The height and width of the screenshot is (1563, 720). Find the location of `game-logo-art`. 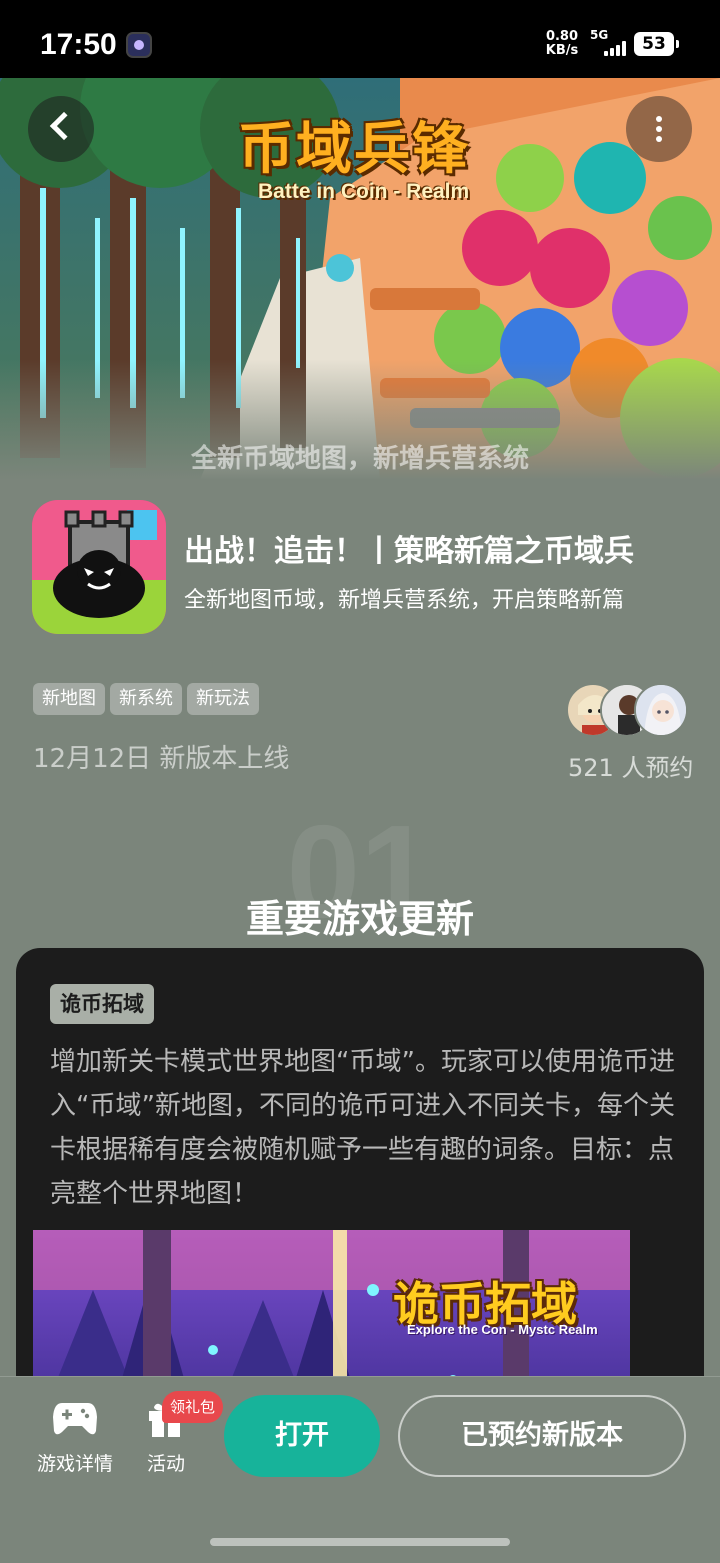

game-logo-art is located at coordinates (99, 567).